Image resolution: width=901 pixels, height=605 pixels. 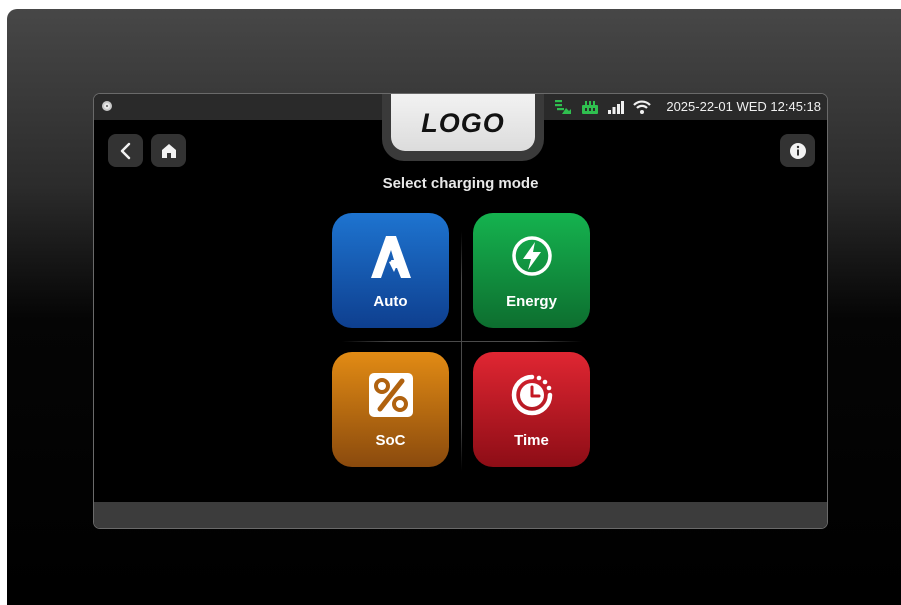 What do you see at coordinates (607, 107) in the screenshot?
I see `status-icons` at bounding box center [607, 107].